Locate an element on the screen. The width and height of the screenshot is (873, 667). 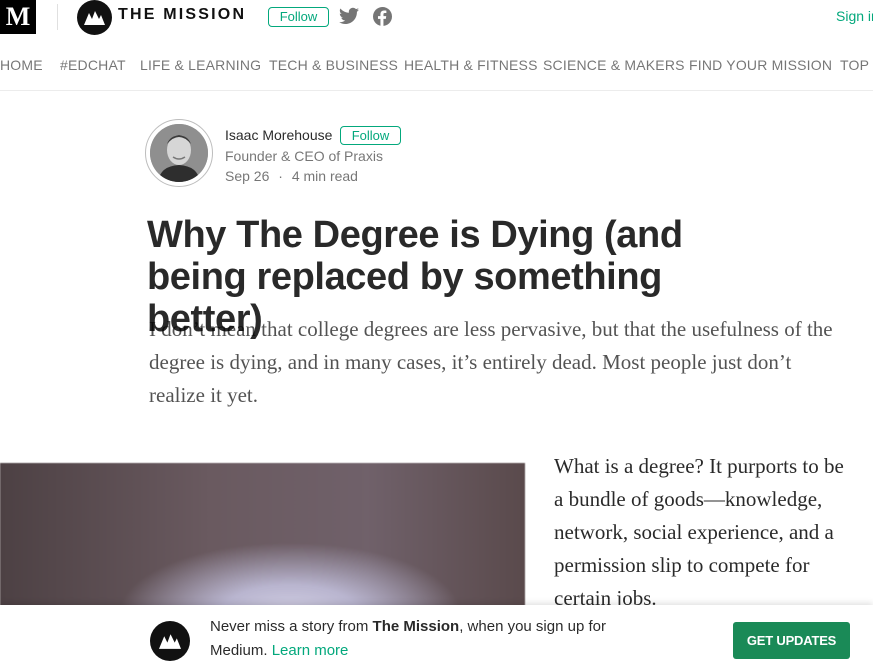
top-bar: M THE MISSION Follow Sign in is located at coordinates (436, 17).